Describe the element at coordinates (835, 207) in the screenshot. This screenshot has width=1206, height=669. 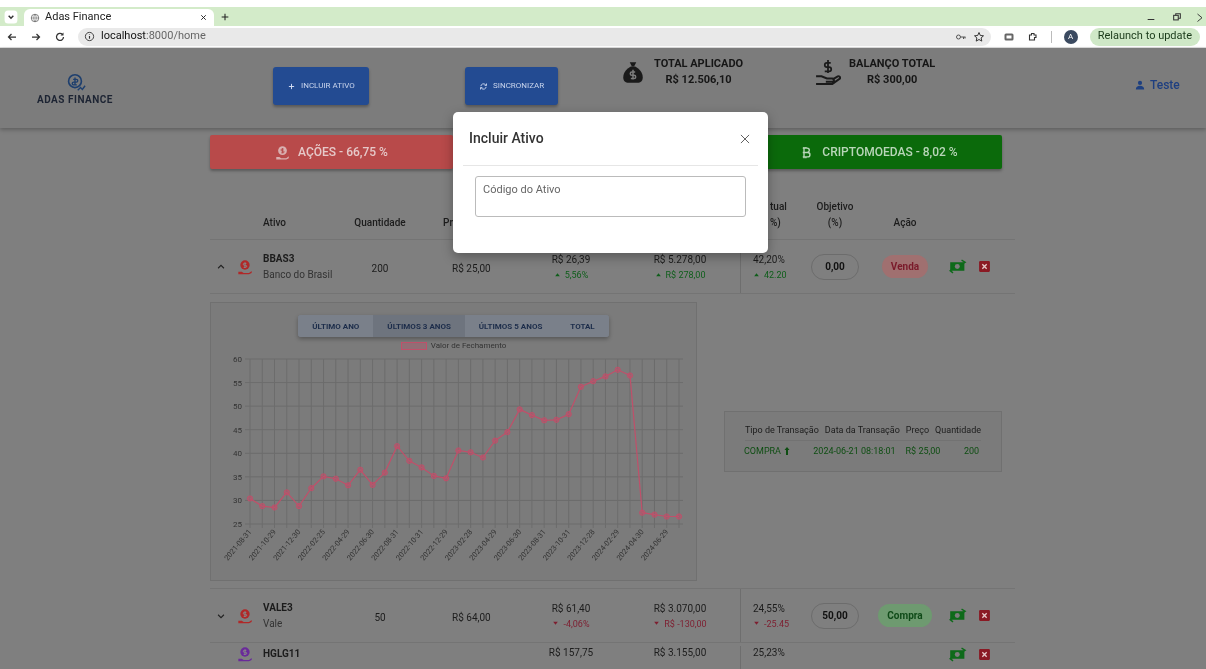
I see `column-header: Objetivo` at that location.